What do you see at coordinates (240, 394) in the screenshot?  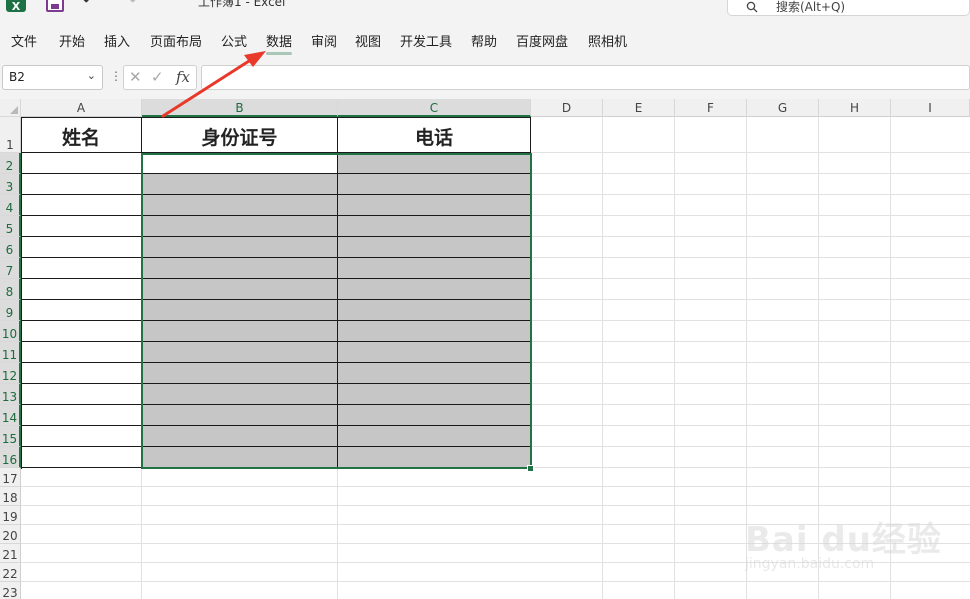 I see `cell-b13` at bounding box center [240, 394].